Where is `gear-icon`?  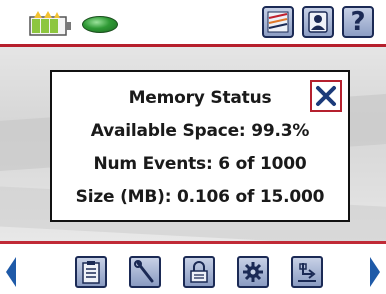
gear-icon is located at coordinates (253, 272).